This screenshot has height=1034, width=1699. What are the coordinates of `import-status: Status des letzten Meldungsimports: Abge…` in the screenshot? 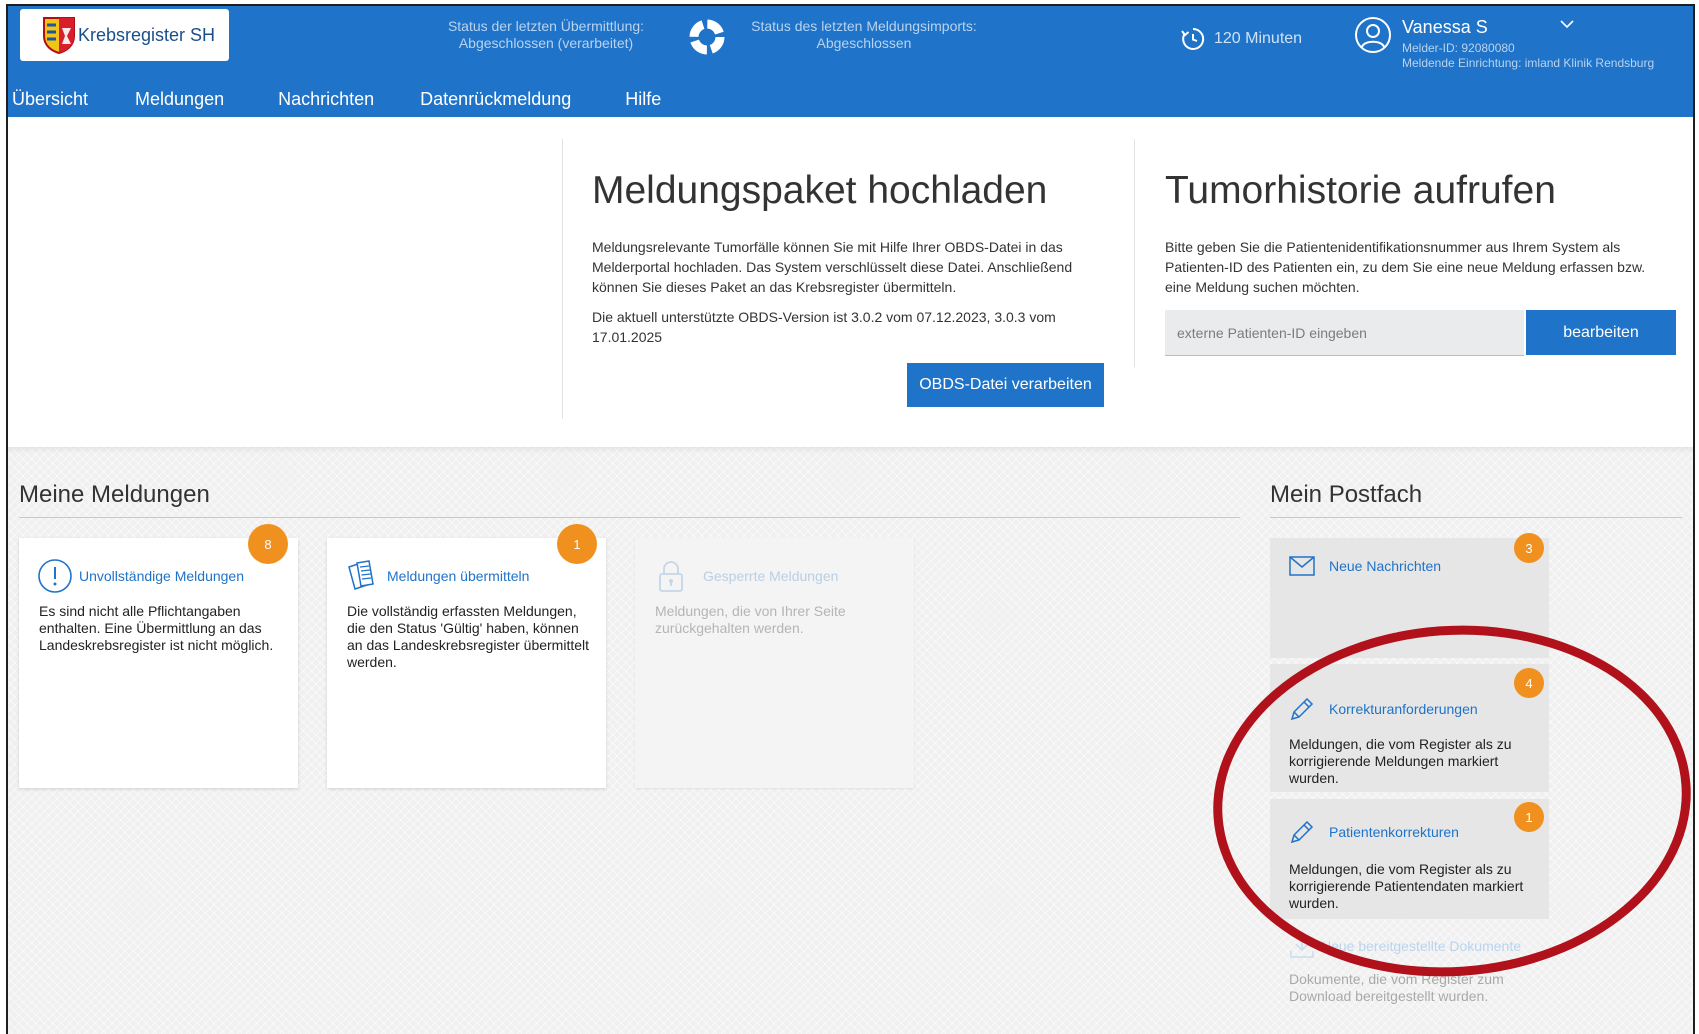 It's located at (864, 35).